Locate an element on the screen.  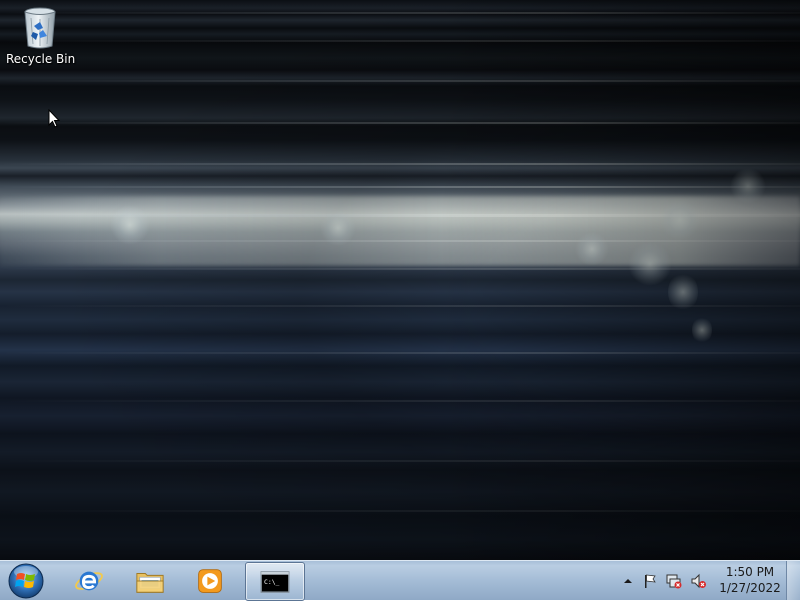
taskbar-windows-explorer is located at coordinates (150, 580).